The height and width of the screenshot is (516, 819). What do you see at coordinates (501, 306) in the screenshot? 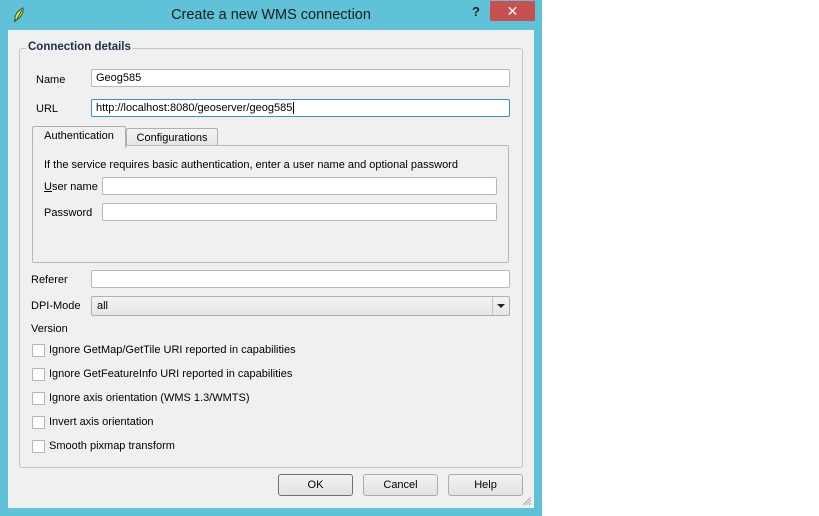
I see `chevron-down-icon` at bounding box center [501, 306].